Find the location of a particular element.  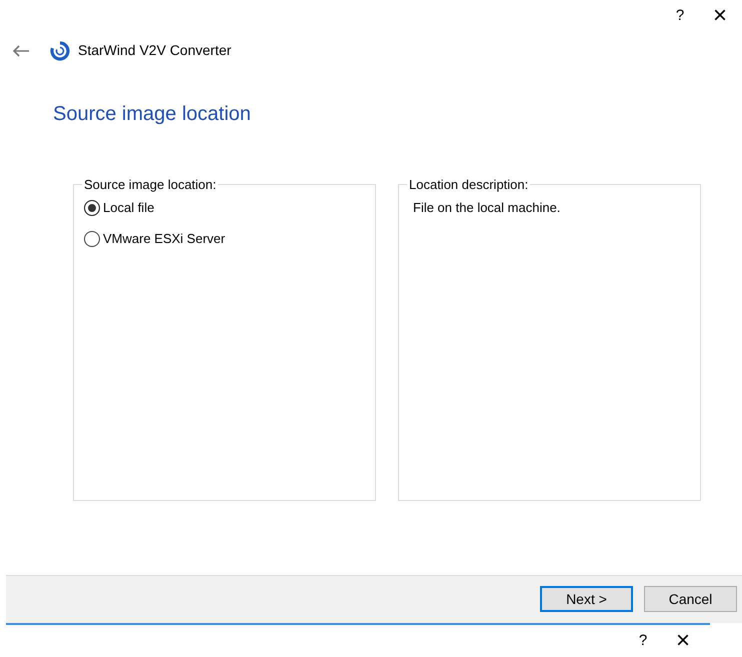

next-button: Next > is located at coordinates (586, 599).